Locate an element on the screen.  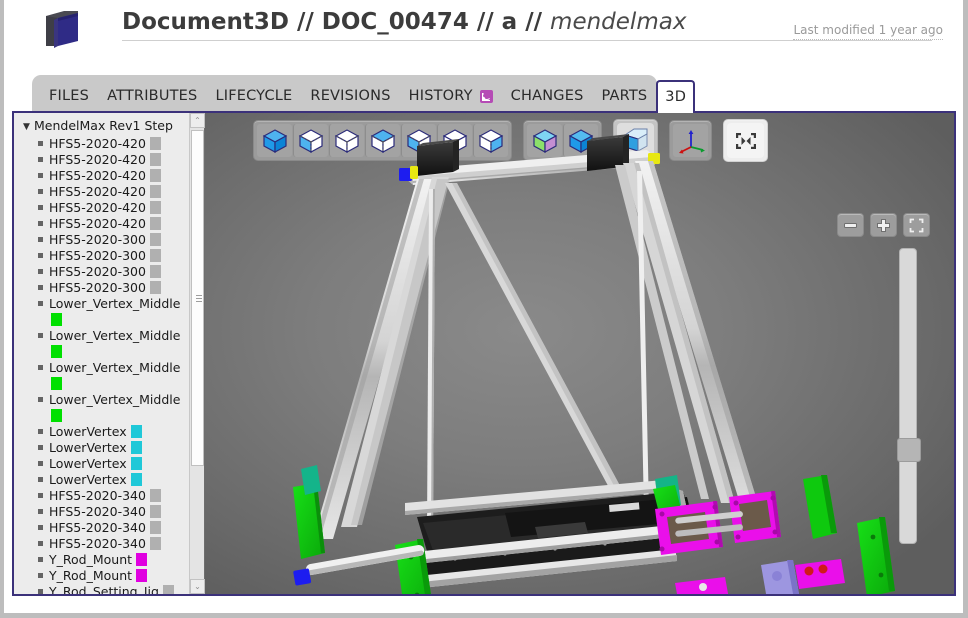
scroll-up-button: ⌃ is located at coordinates (197, 120).